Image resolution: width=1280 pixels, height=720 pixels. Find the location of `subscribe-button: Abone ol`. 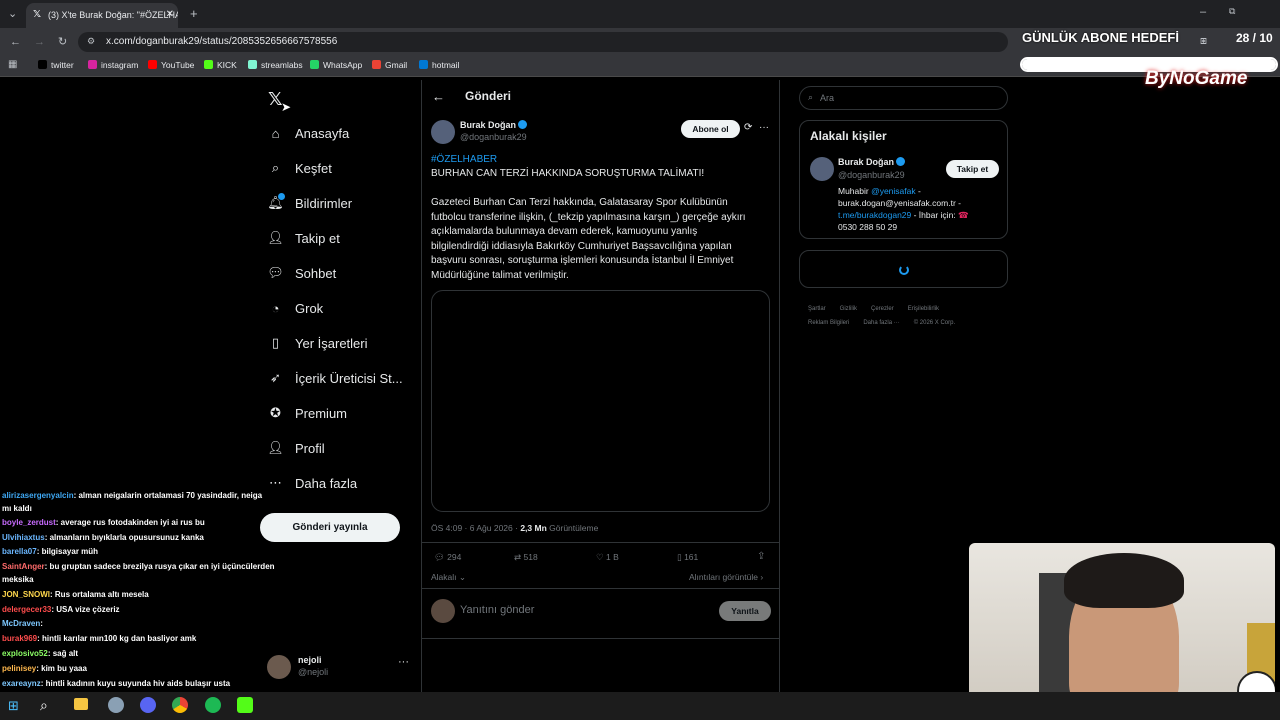

subscribe-button: Abone ol is located at coordinates (710, 129).